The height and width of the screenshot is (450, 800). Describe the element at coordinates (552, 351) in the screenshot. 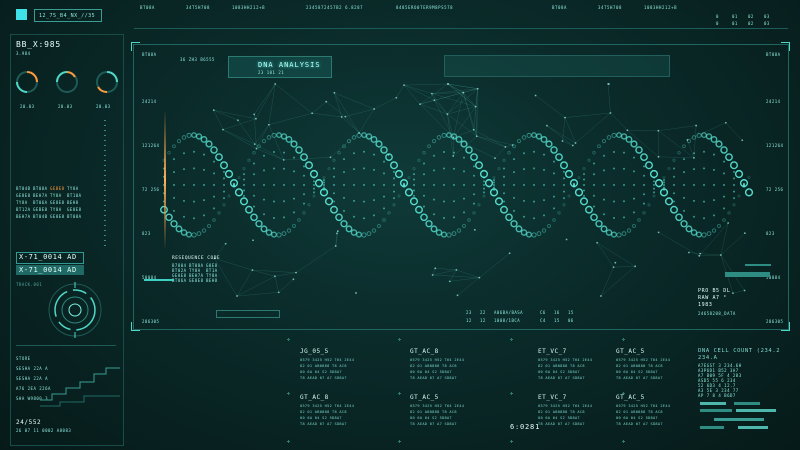

I see `table-title: ET_VC_7` at that location.